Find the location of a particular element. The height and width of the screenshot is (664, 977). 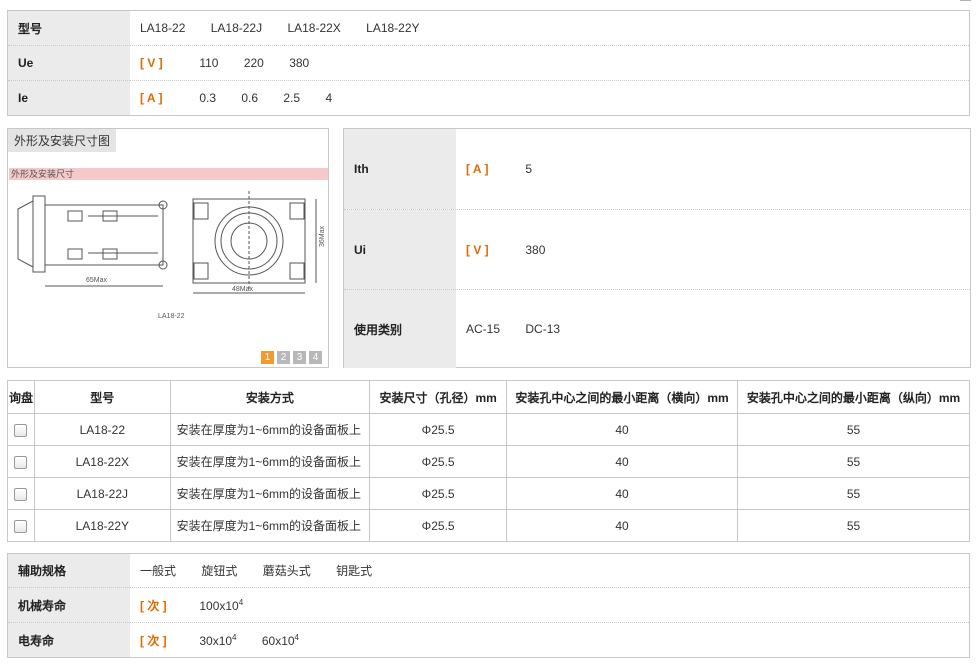

dimension-drawing: 65Max 48Max 36Max LA18-22 is located at coordinates (171, 255).